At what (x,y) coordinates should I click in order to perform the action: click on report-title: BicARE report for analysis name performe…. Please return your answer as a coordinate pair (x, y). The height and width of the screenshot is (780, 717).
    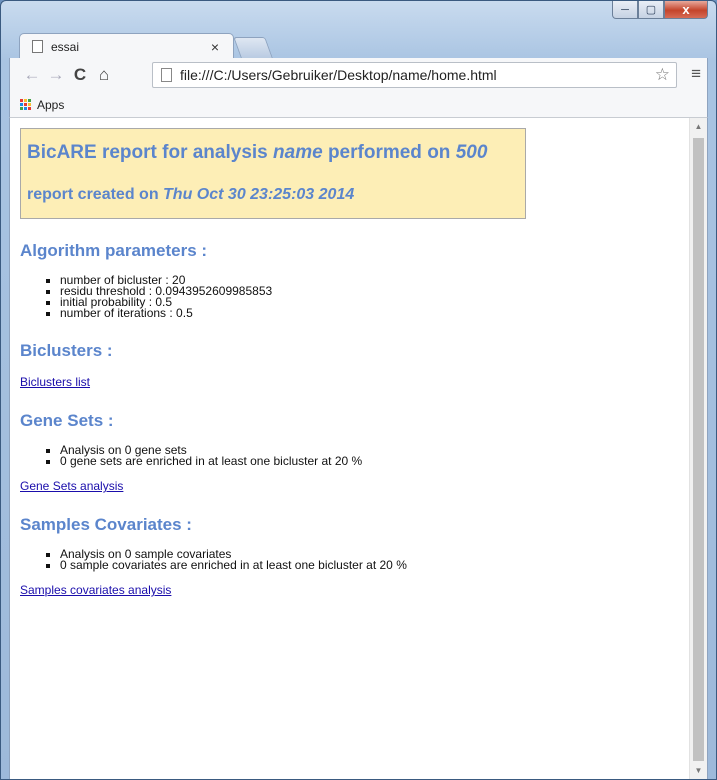
    Looking at the image, I should click on (257, 152).